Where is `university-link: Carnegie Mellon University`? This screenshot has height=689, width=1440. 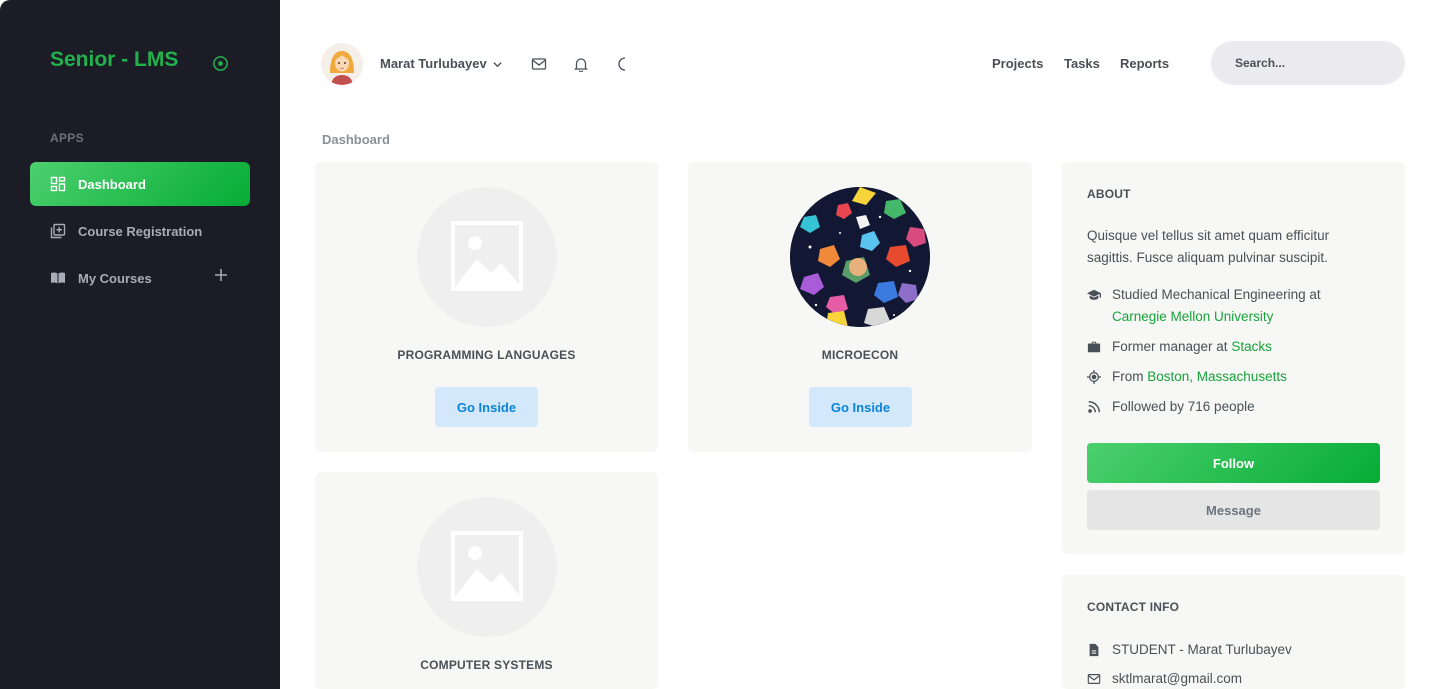 university-link: Carnegie Mellon University is located at coordinates (1192, 316).